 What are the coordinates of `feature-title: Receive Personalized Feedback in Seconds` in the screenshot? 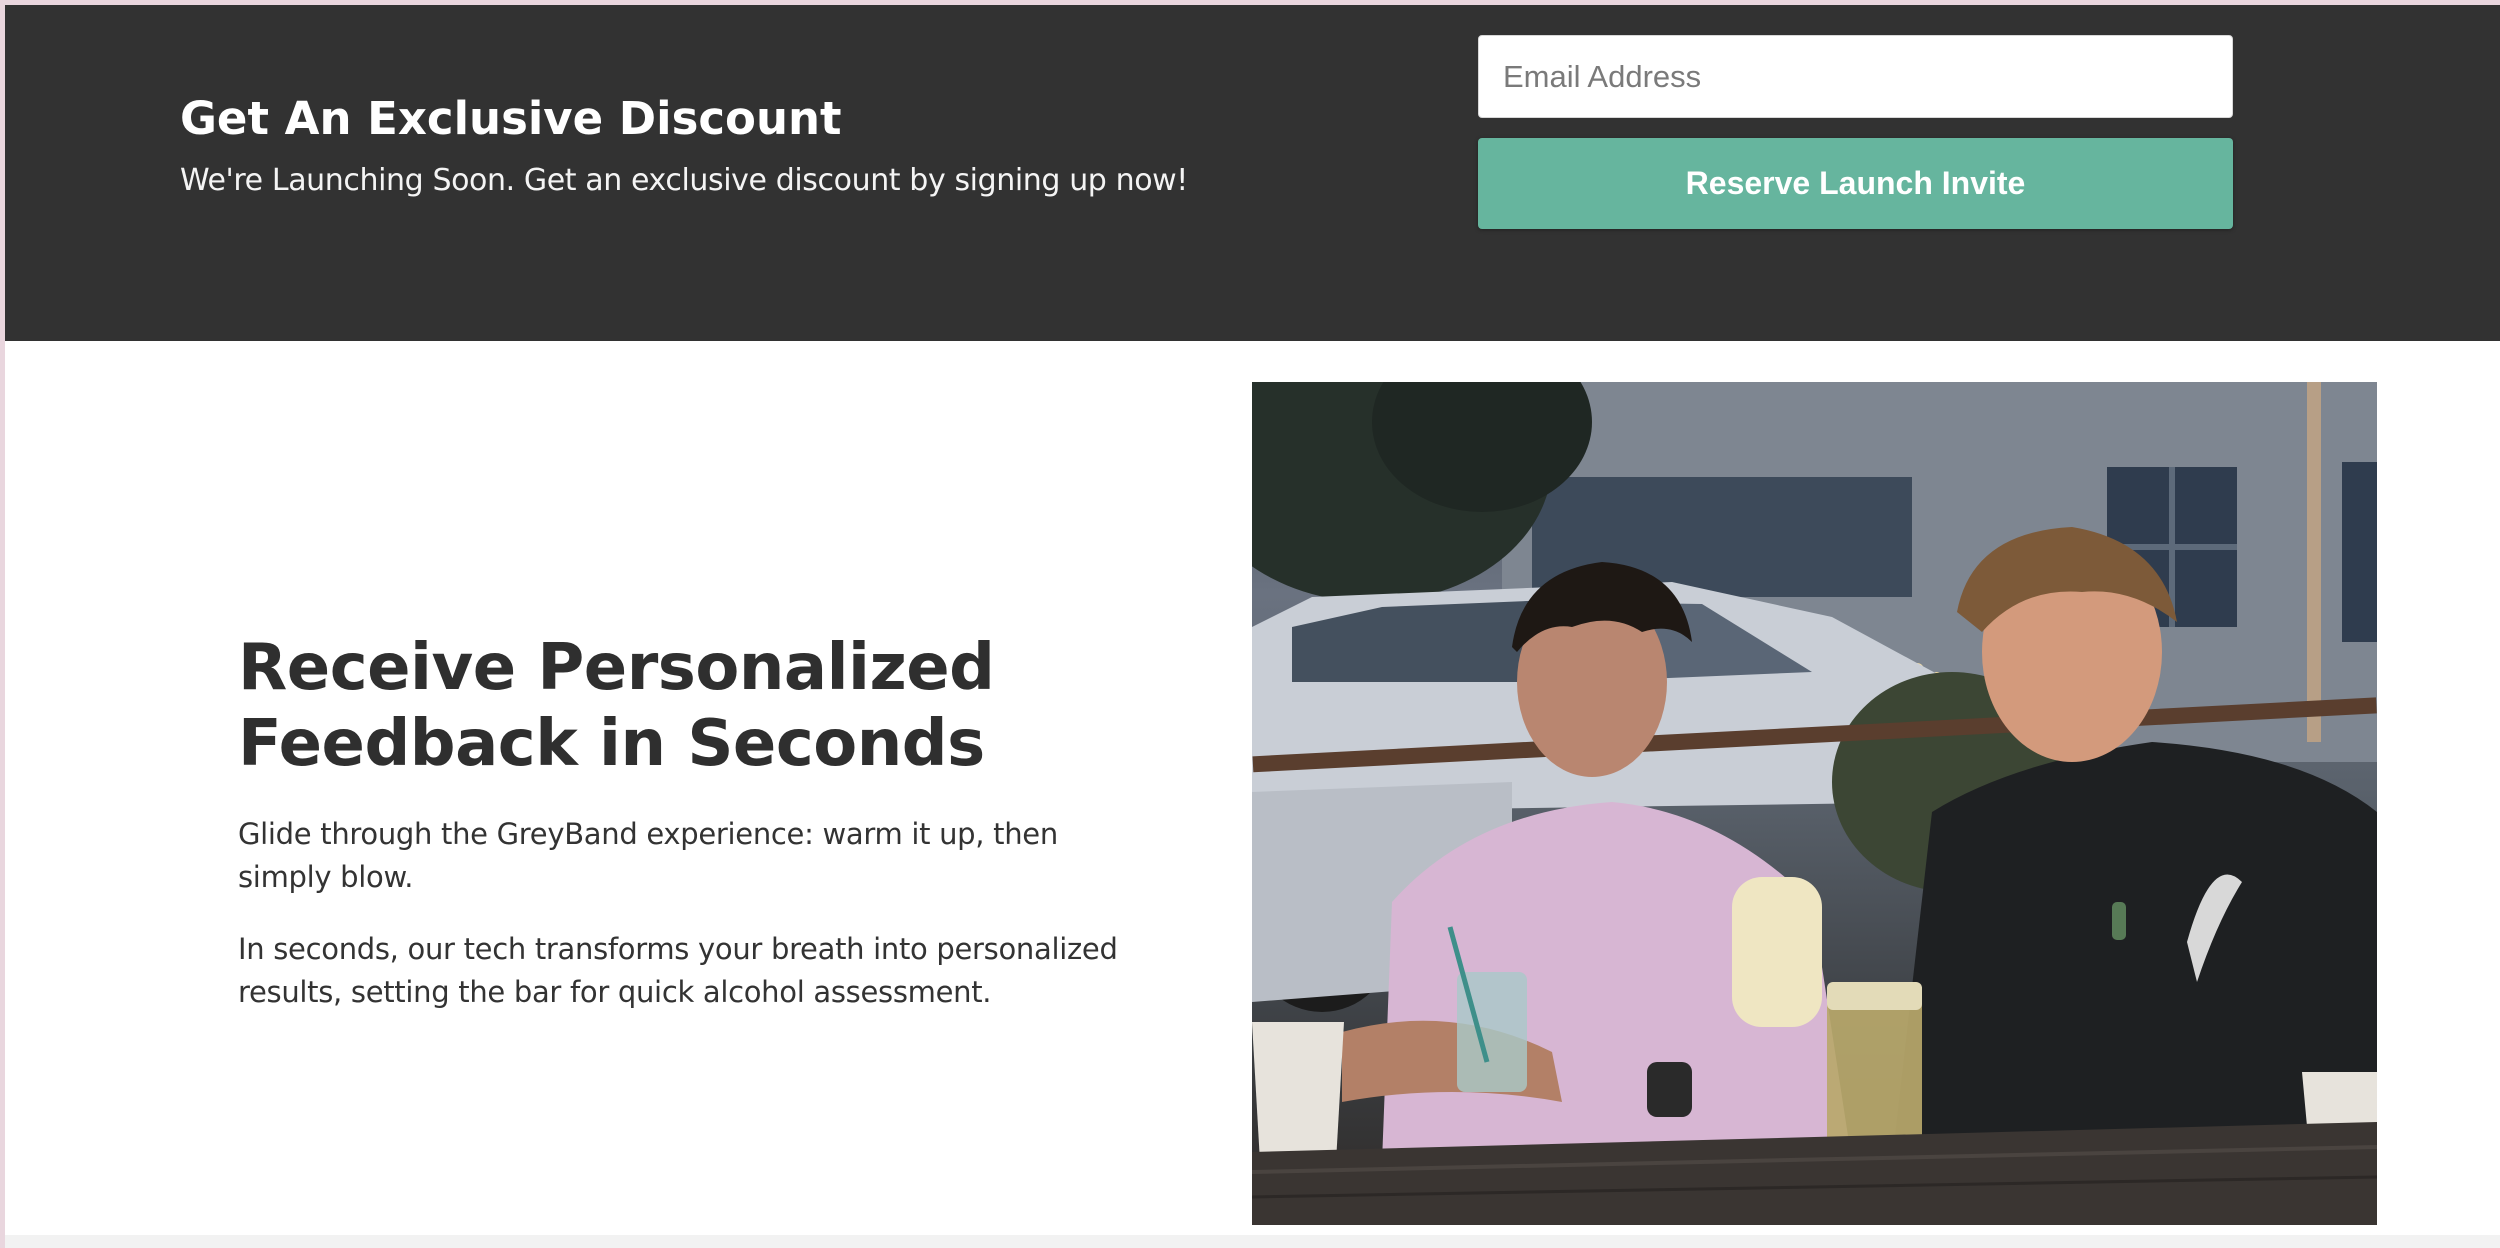 It's located at (616, 706).